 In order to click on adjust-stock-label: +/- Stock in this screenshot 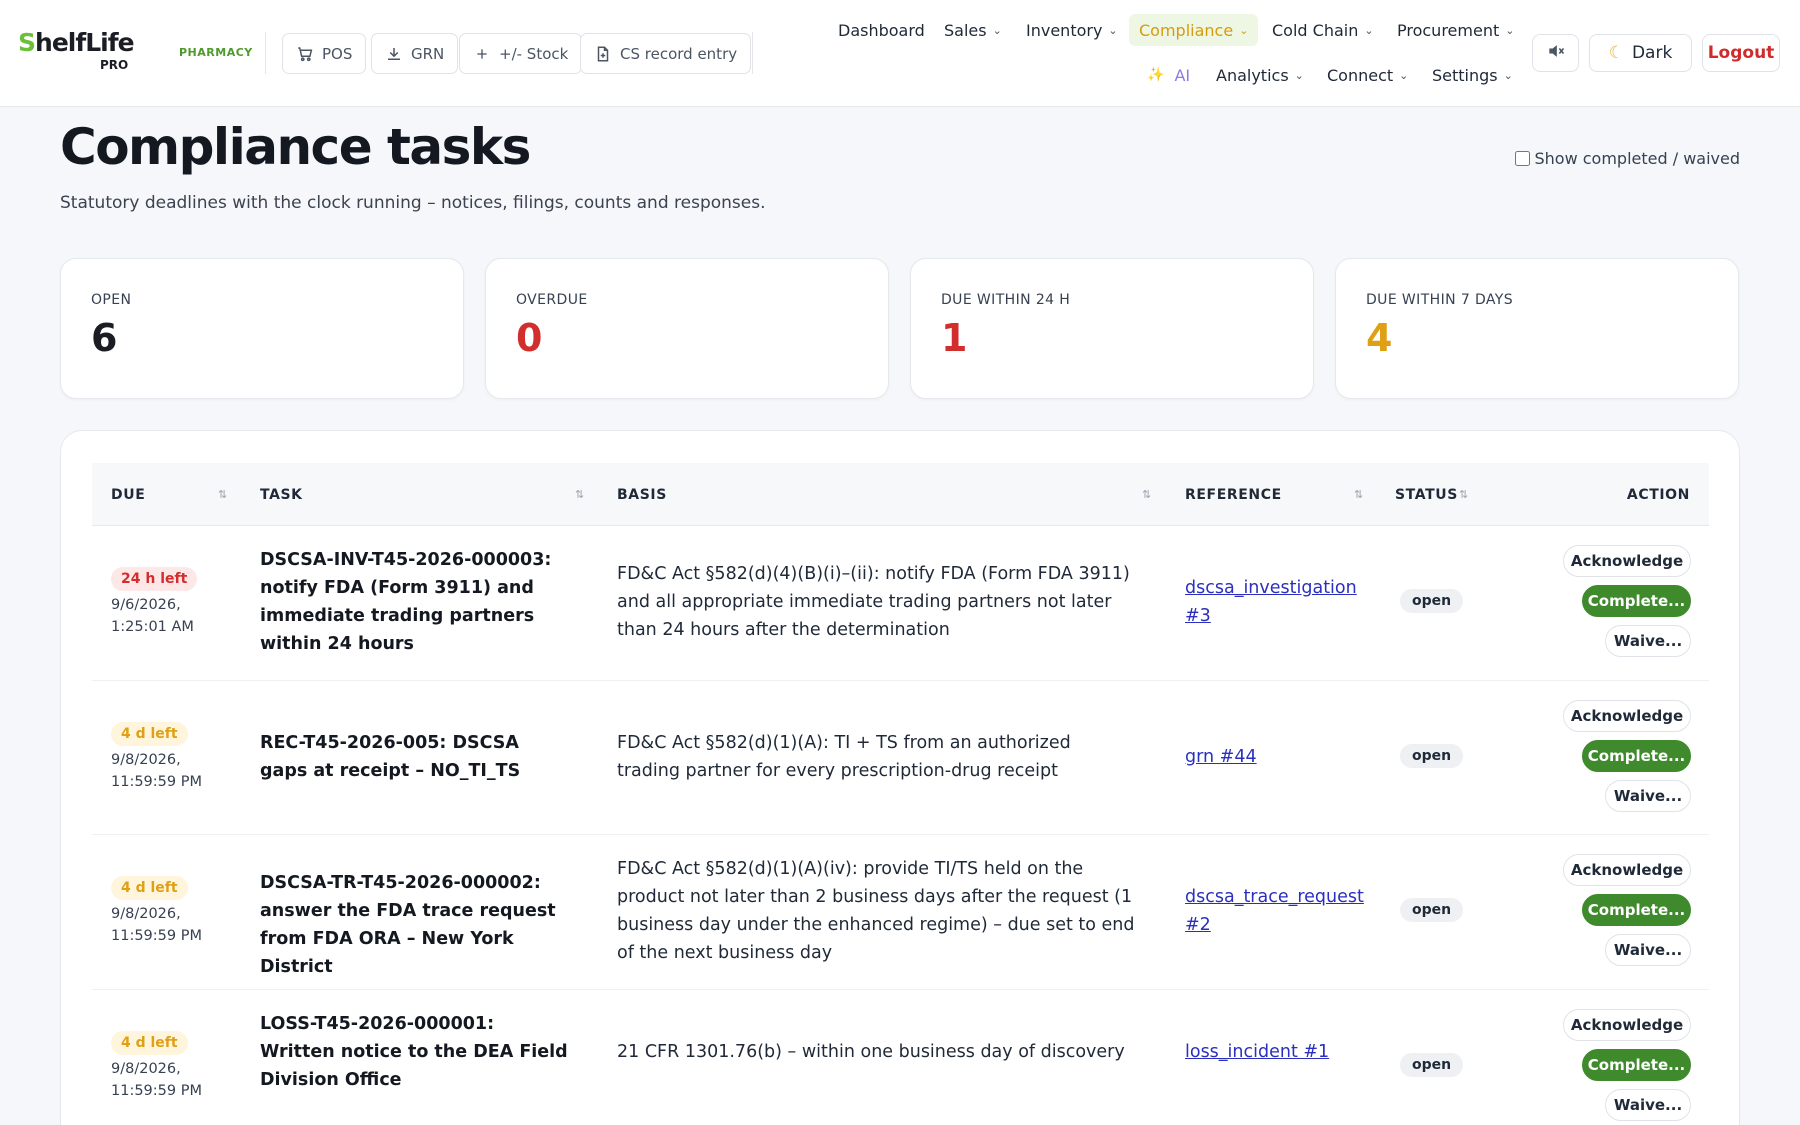, I will do `click(534, 53)`.